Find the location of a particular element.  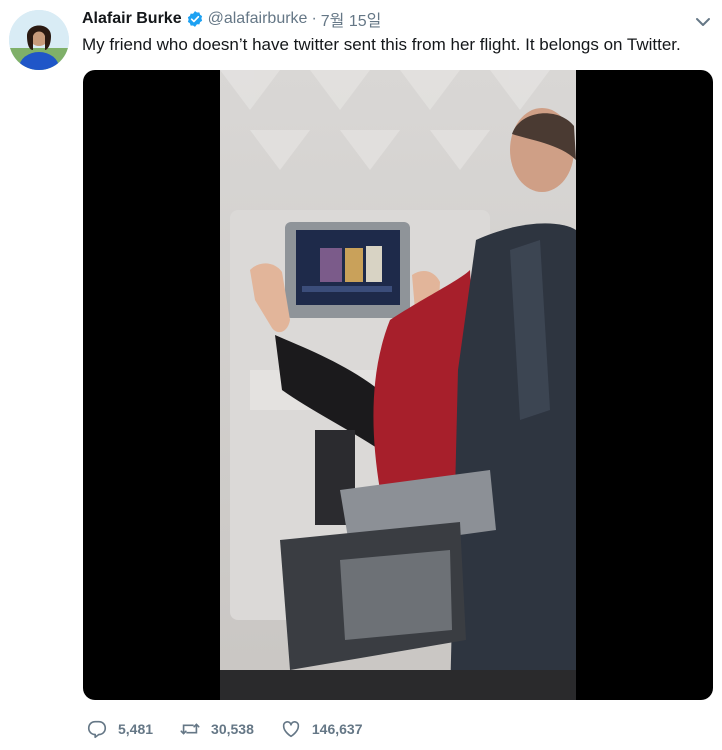

avatar is located at coordinates (39, 40).